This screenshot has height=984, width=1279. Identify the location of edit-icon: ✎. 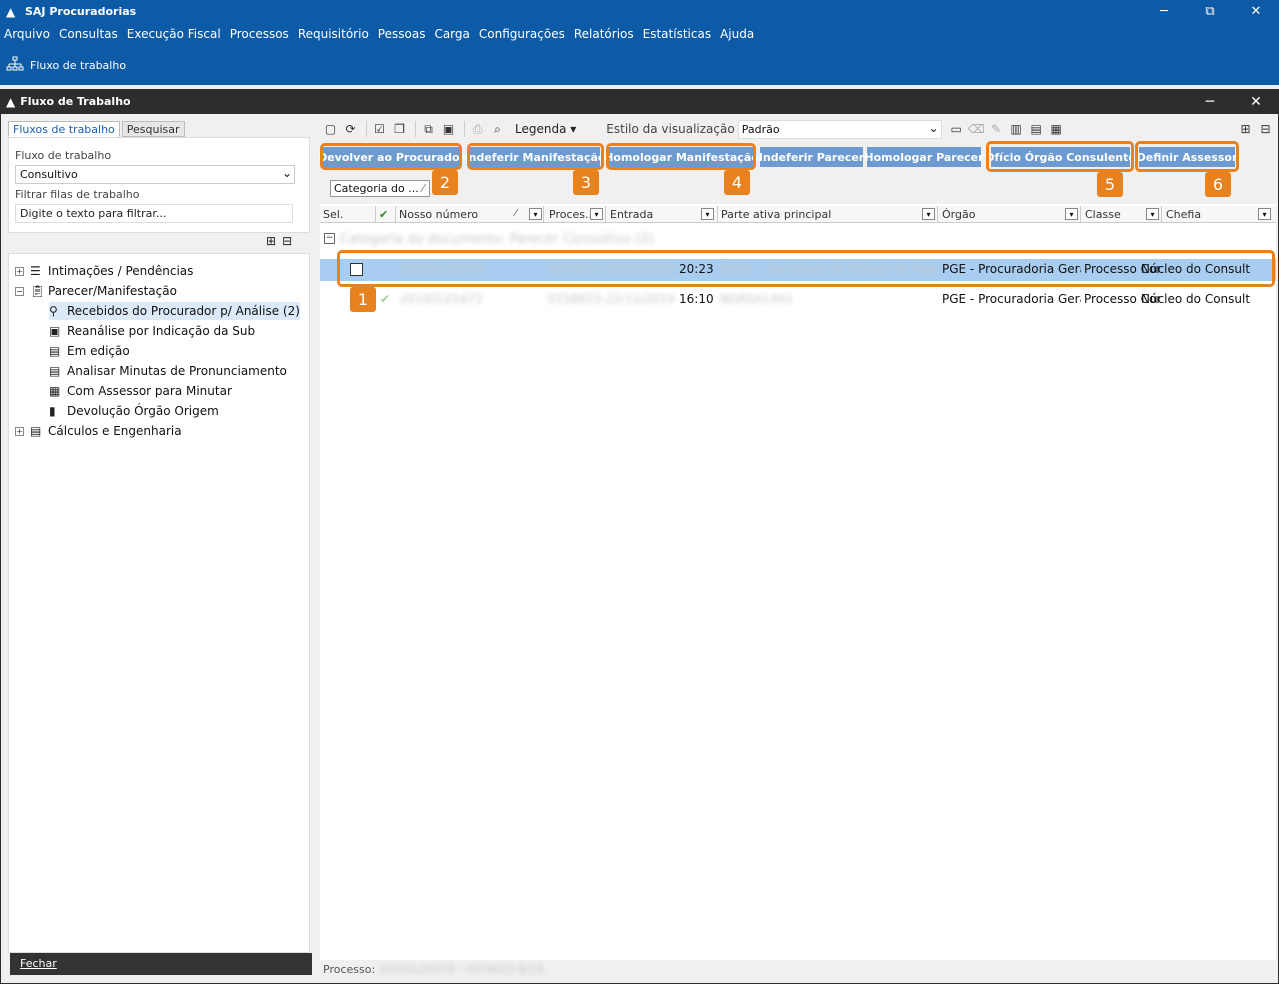
(996, 129).